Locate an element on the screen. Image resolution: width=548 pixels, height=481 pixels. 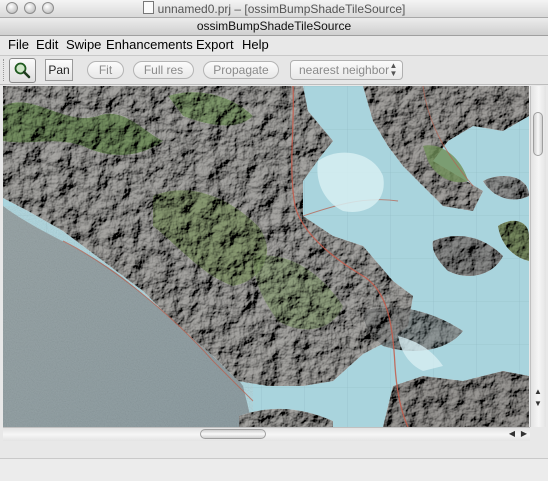
resampling-value: nearest neighbor is located at coordinates (344, 70).